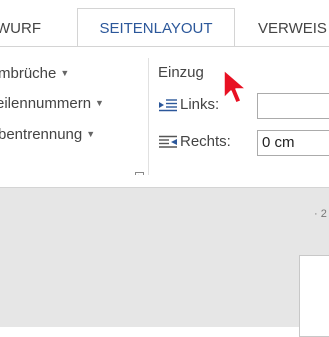 The width and height of the screenshot is (329, 337). Describe the element at coordinates (168, 105) in the screenshot. I see `indent-left-icon` at that location.